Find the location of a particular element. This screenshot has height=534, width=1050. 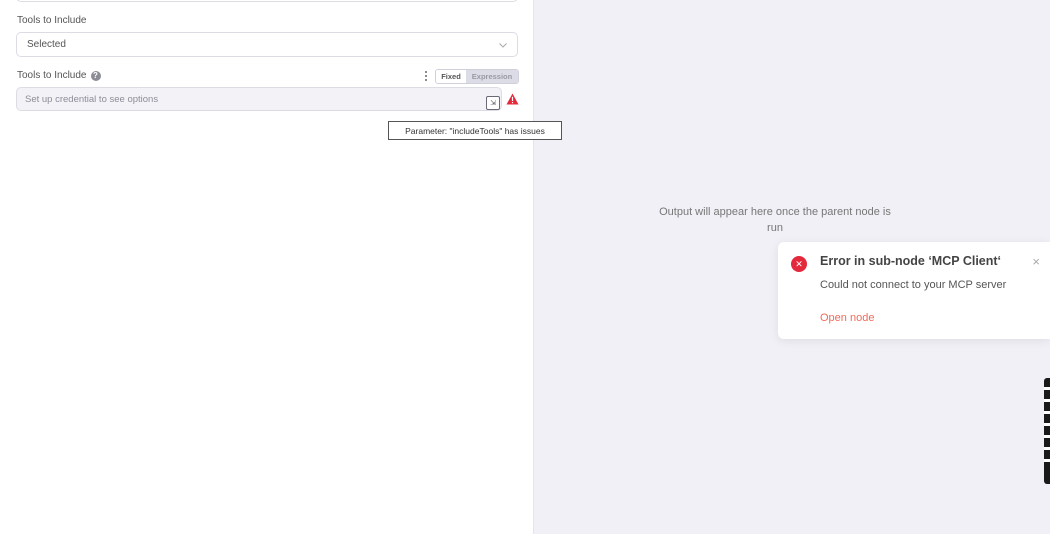

expand-icon: ⇲ is located at coordinates (493, 103).